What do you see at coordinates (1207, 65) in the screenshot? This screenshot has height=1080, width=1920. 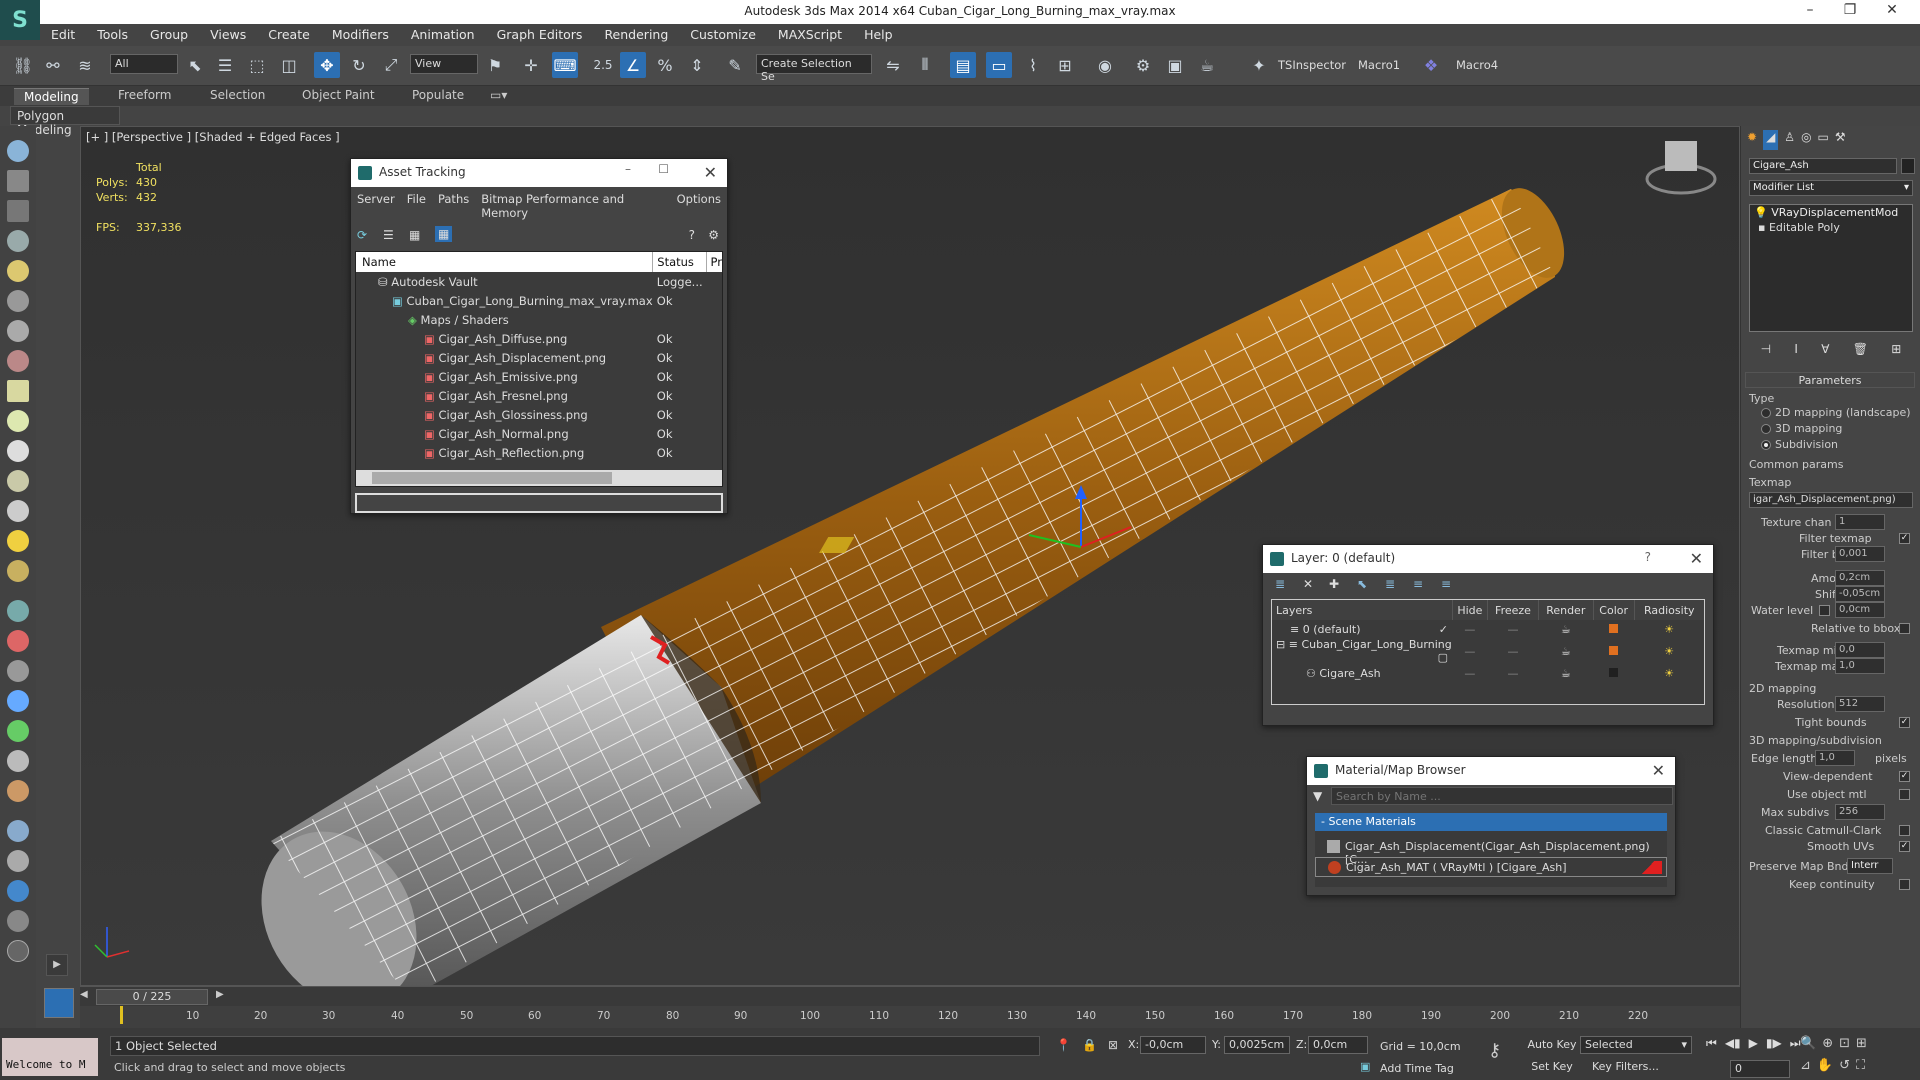 I see `render-production-icon: ☕` at bounding box center [1207, 65].